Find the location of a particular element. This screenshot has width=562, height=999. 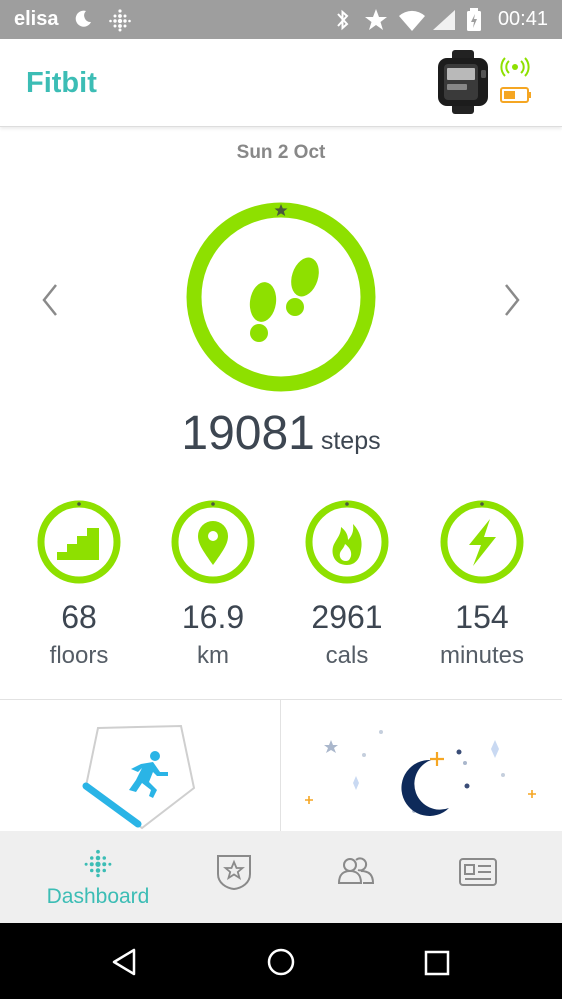

system-nav-bar is located at coordinates (281, 961).